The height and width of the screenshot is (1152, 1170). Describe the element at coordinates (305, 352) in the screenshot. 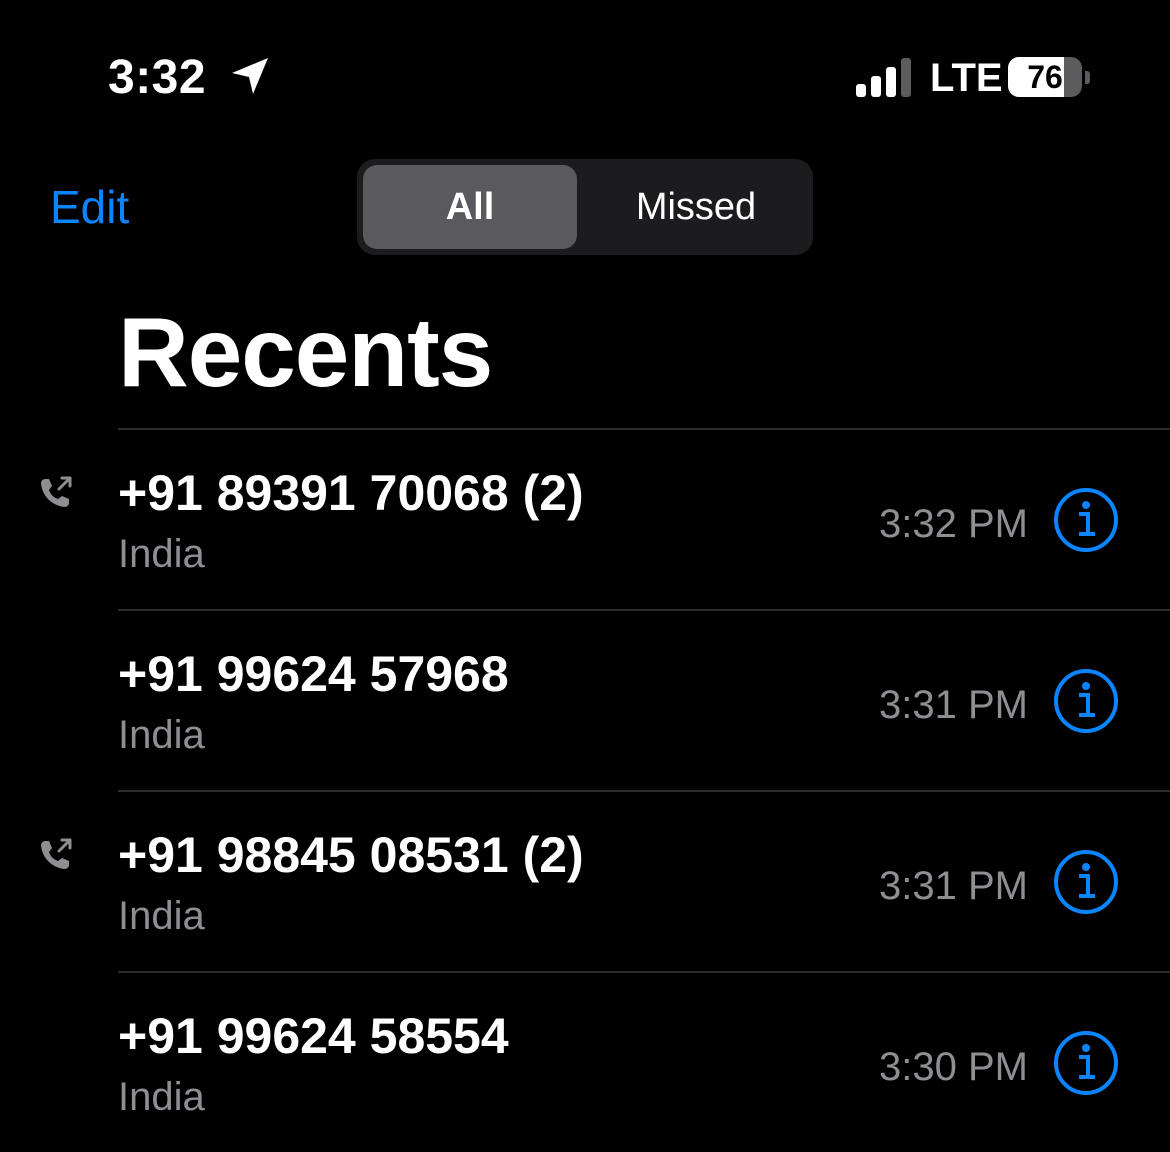

I see `page-title: Recents` at that location.